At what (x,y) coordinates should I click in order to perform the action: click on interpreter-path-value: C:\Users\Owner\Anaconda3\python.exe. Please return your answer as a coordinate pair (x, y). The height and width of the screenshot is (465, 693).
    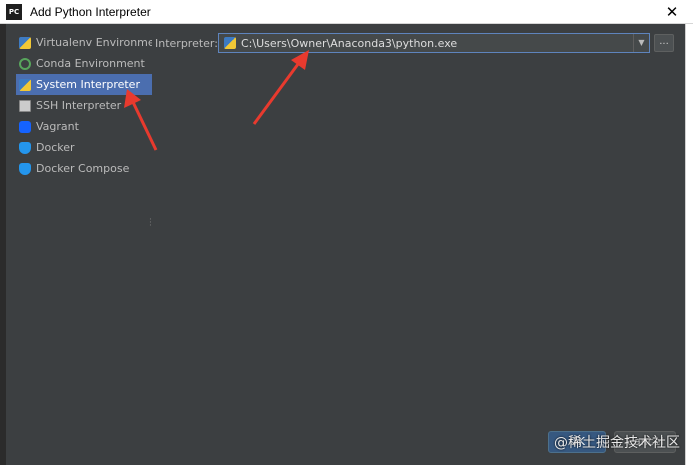
    Looking at the image, I should click on (349, 43).